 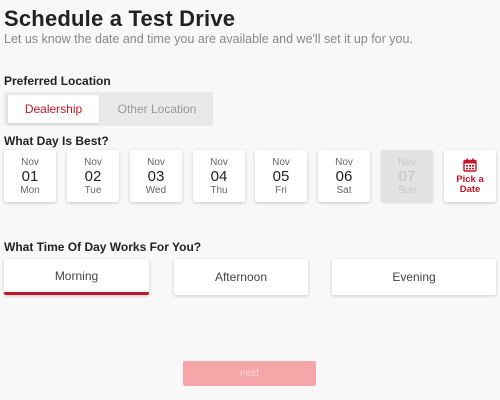 I want to click on calendar-icon, so click(x=470, y=165).